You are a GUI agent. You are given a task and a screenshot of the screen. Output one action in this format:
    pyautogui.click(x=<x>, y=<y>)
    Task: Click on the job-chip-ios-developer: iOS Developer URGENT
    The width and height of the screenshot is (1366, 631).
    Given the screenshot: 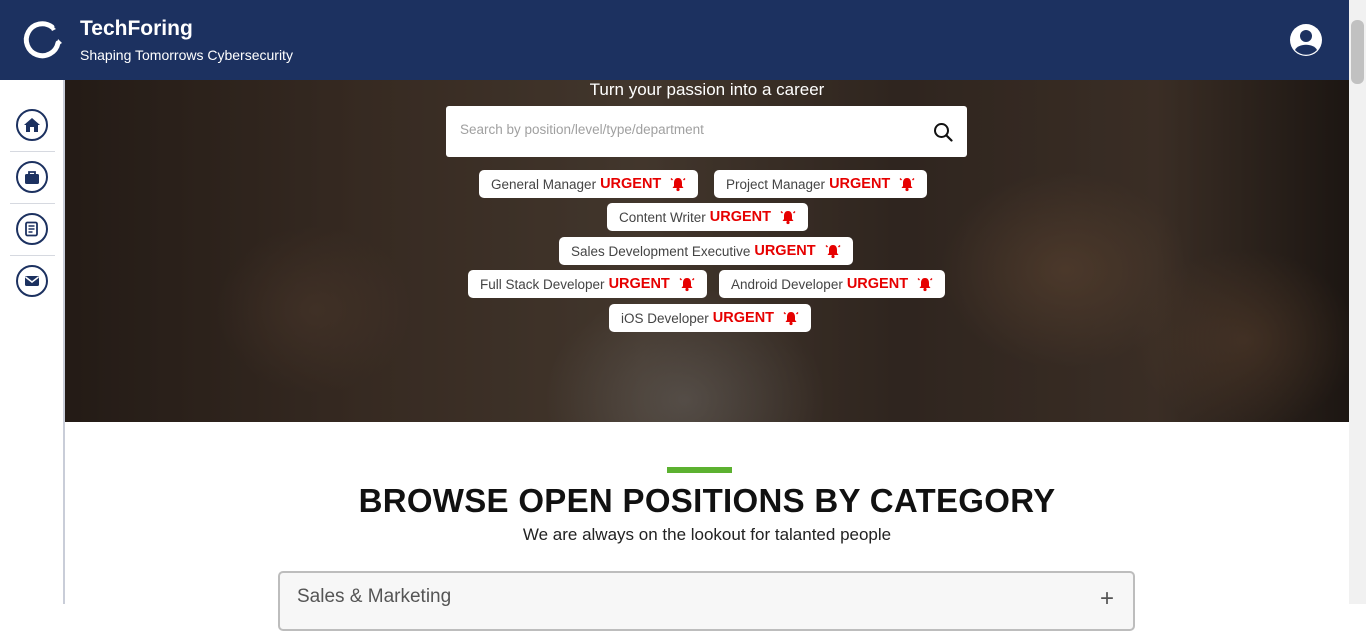 What is the action you would take?
    pyautogui.click(x=710, y=318)
    